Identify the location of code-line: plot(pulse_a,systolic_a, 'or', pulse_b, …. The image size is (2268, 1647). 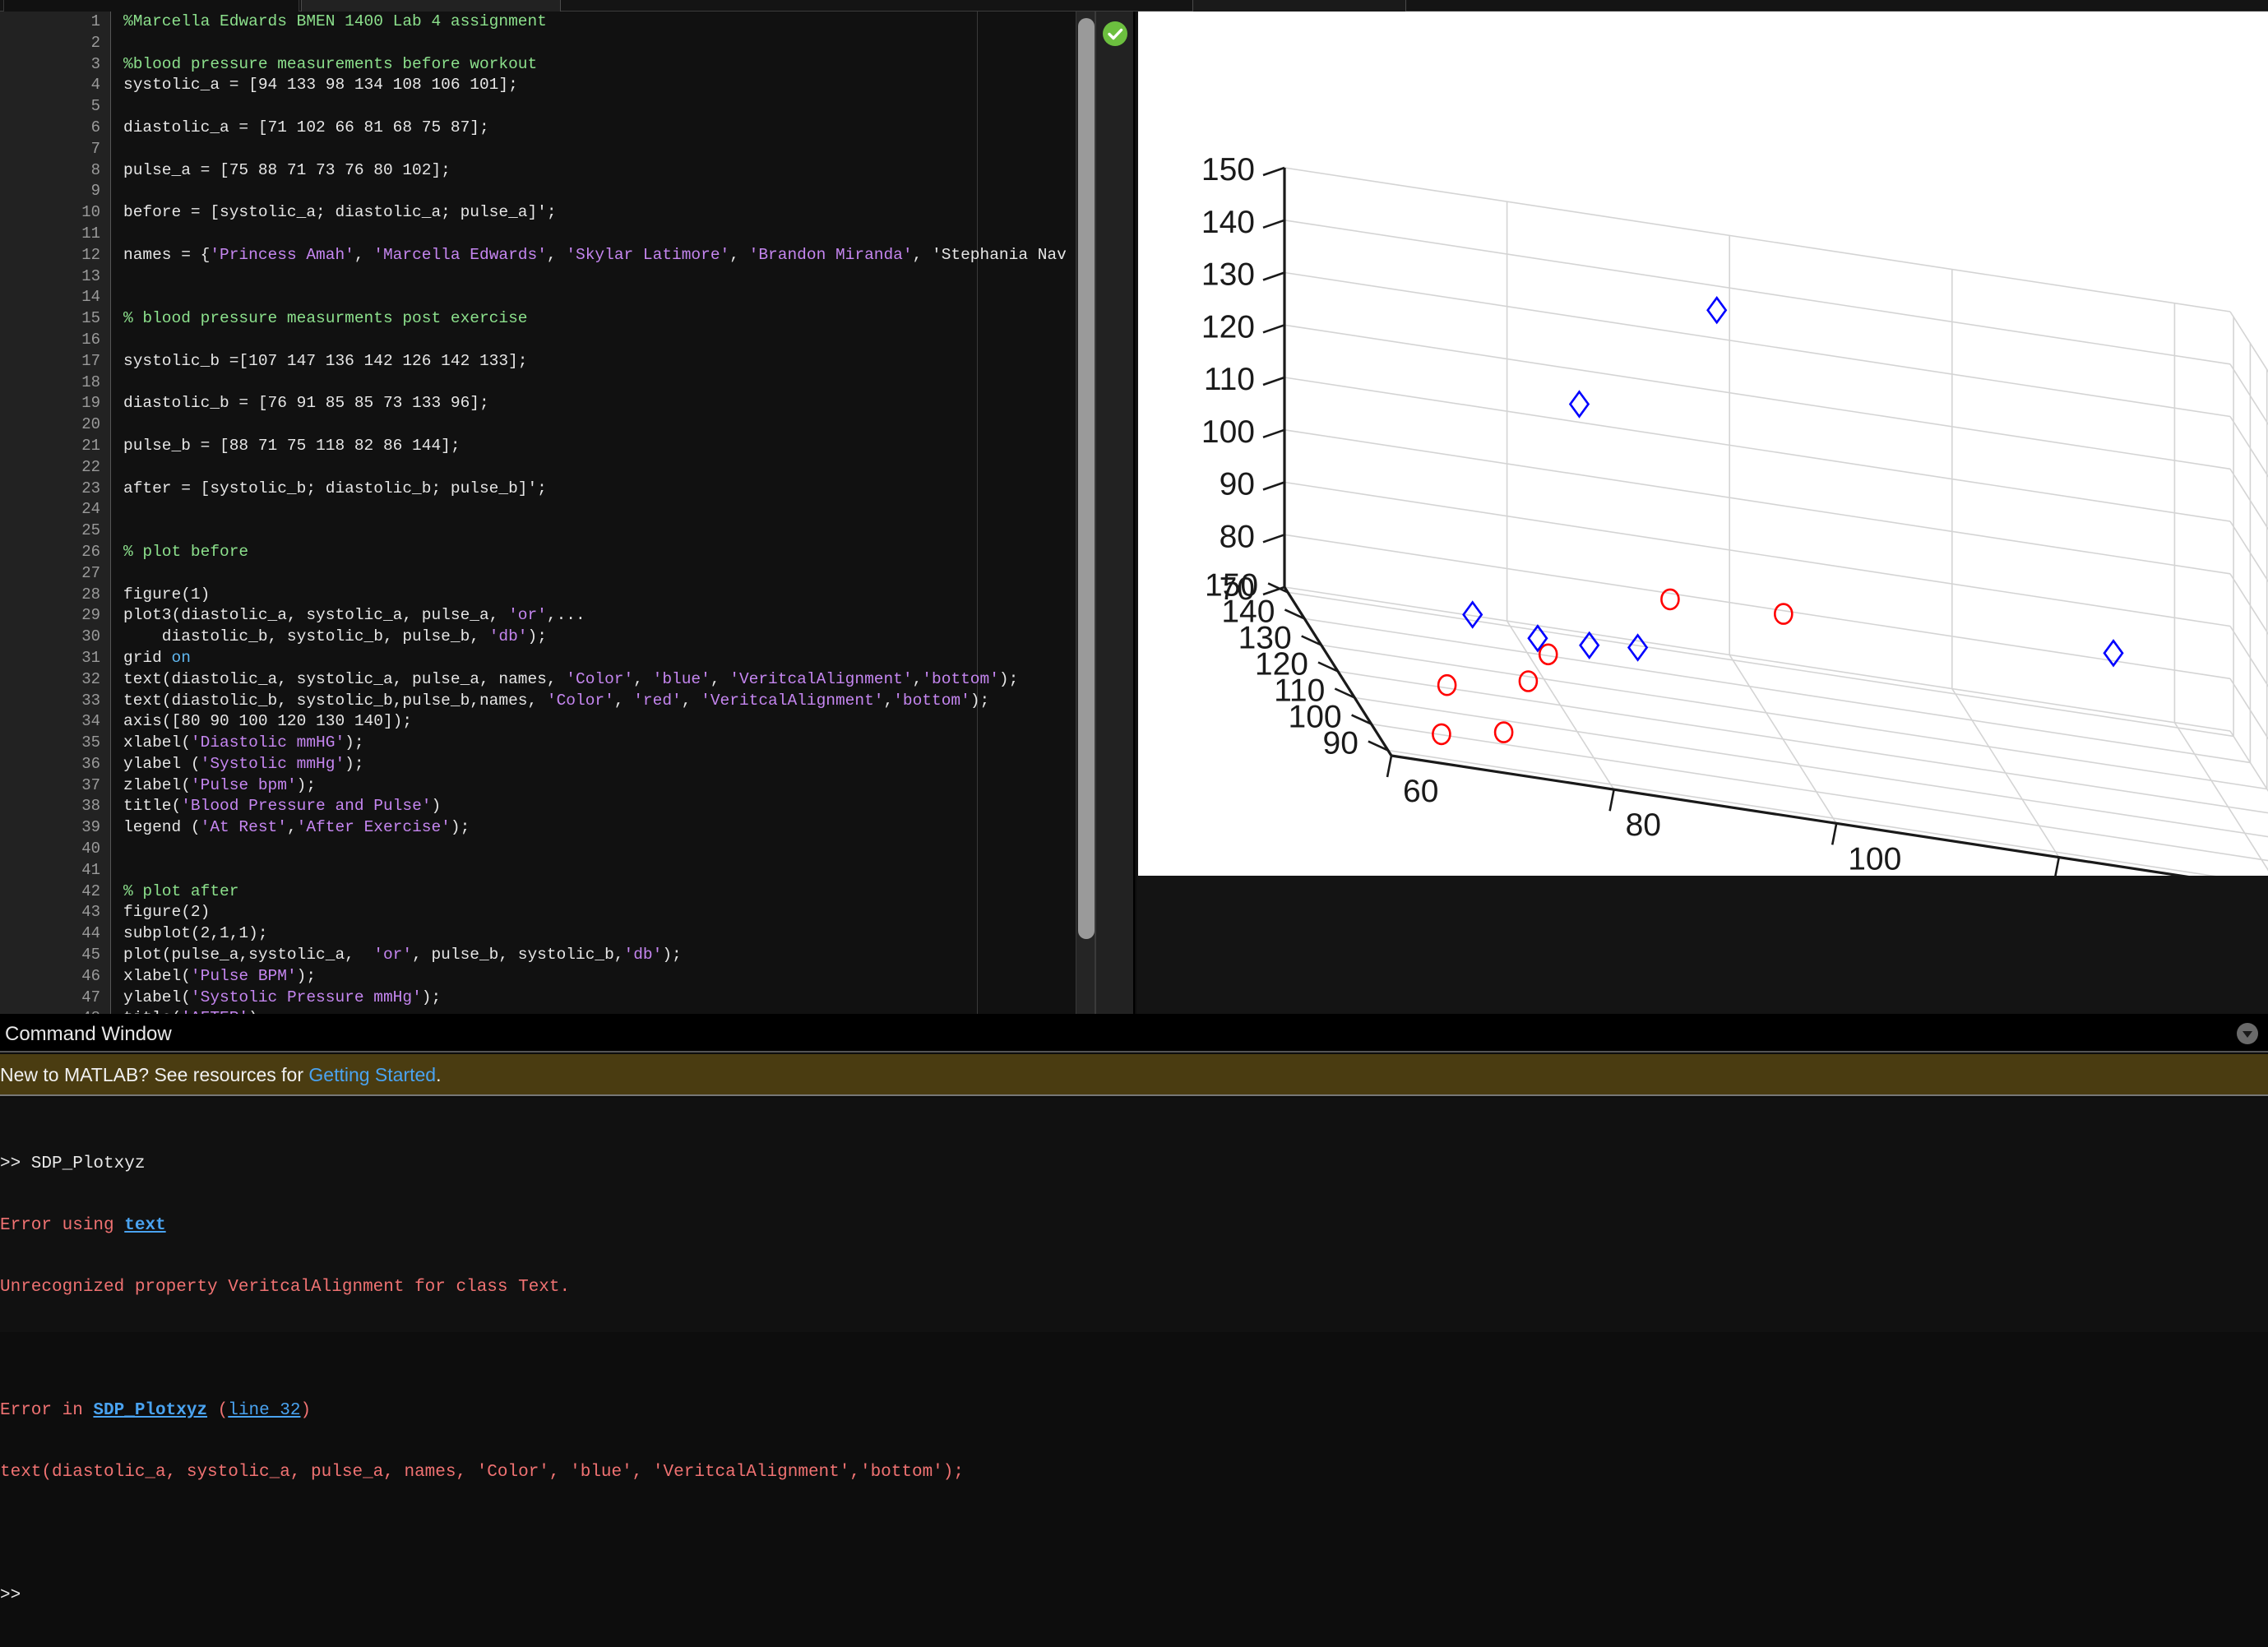
(595, 955).